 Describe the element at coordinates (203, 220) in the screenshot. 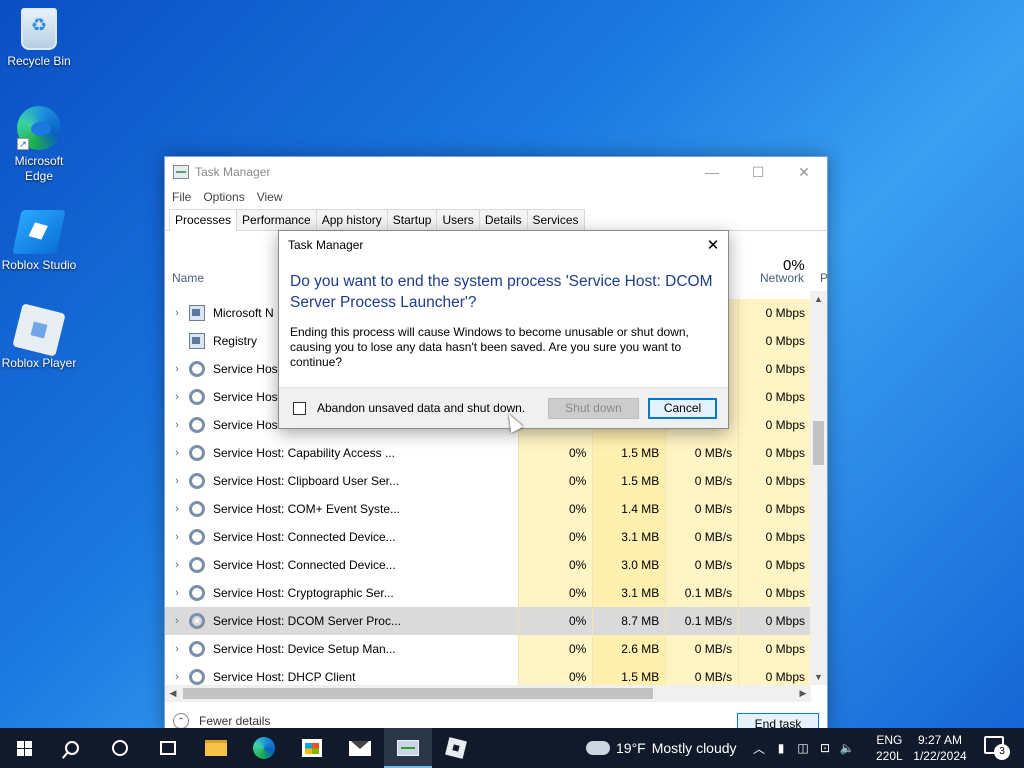

I see `tab-processes: Processes` at that location.